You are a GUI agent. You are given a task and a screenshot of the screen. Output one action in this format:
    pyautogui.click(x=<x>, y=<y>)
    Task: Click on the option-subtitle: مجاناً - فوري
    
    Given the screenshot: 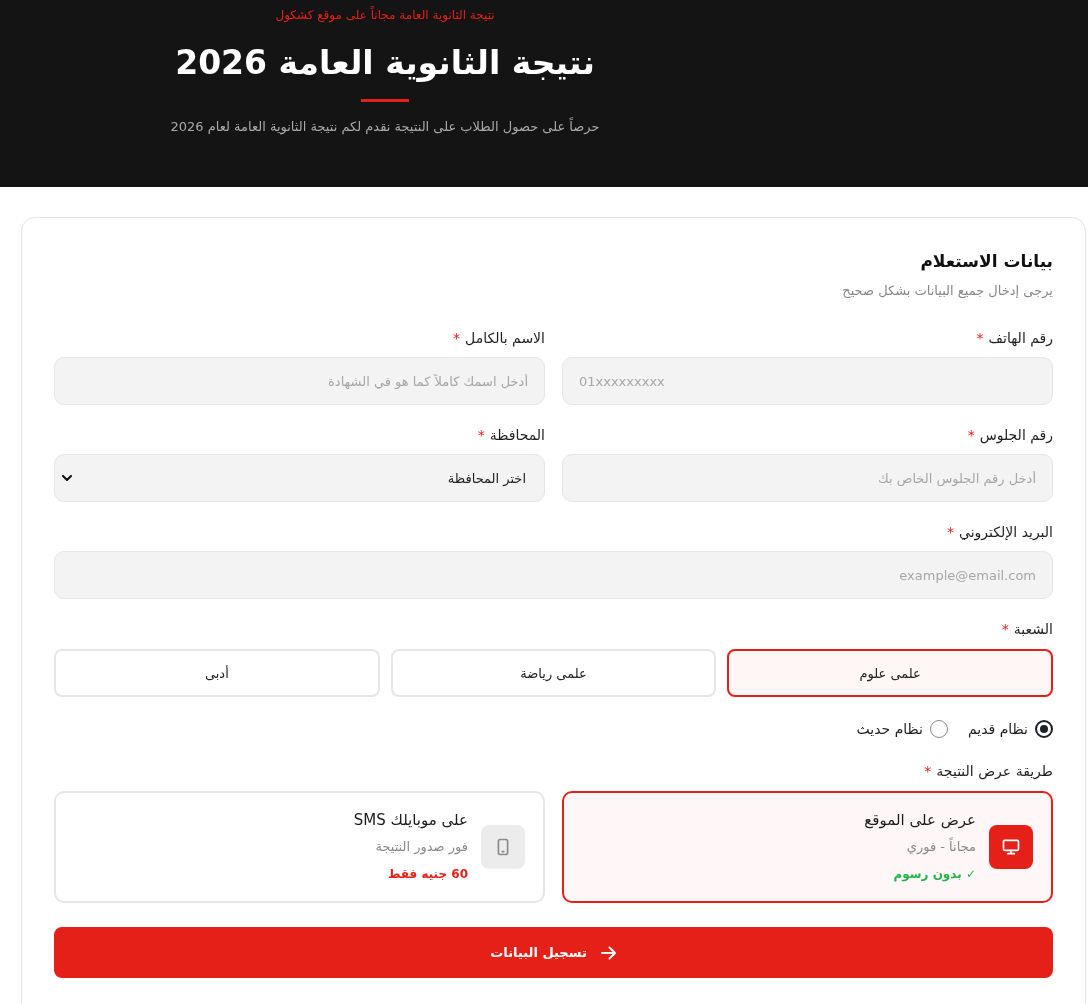 What is the action you would take?
    pyautogui.click(x=941, y=847)
    